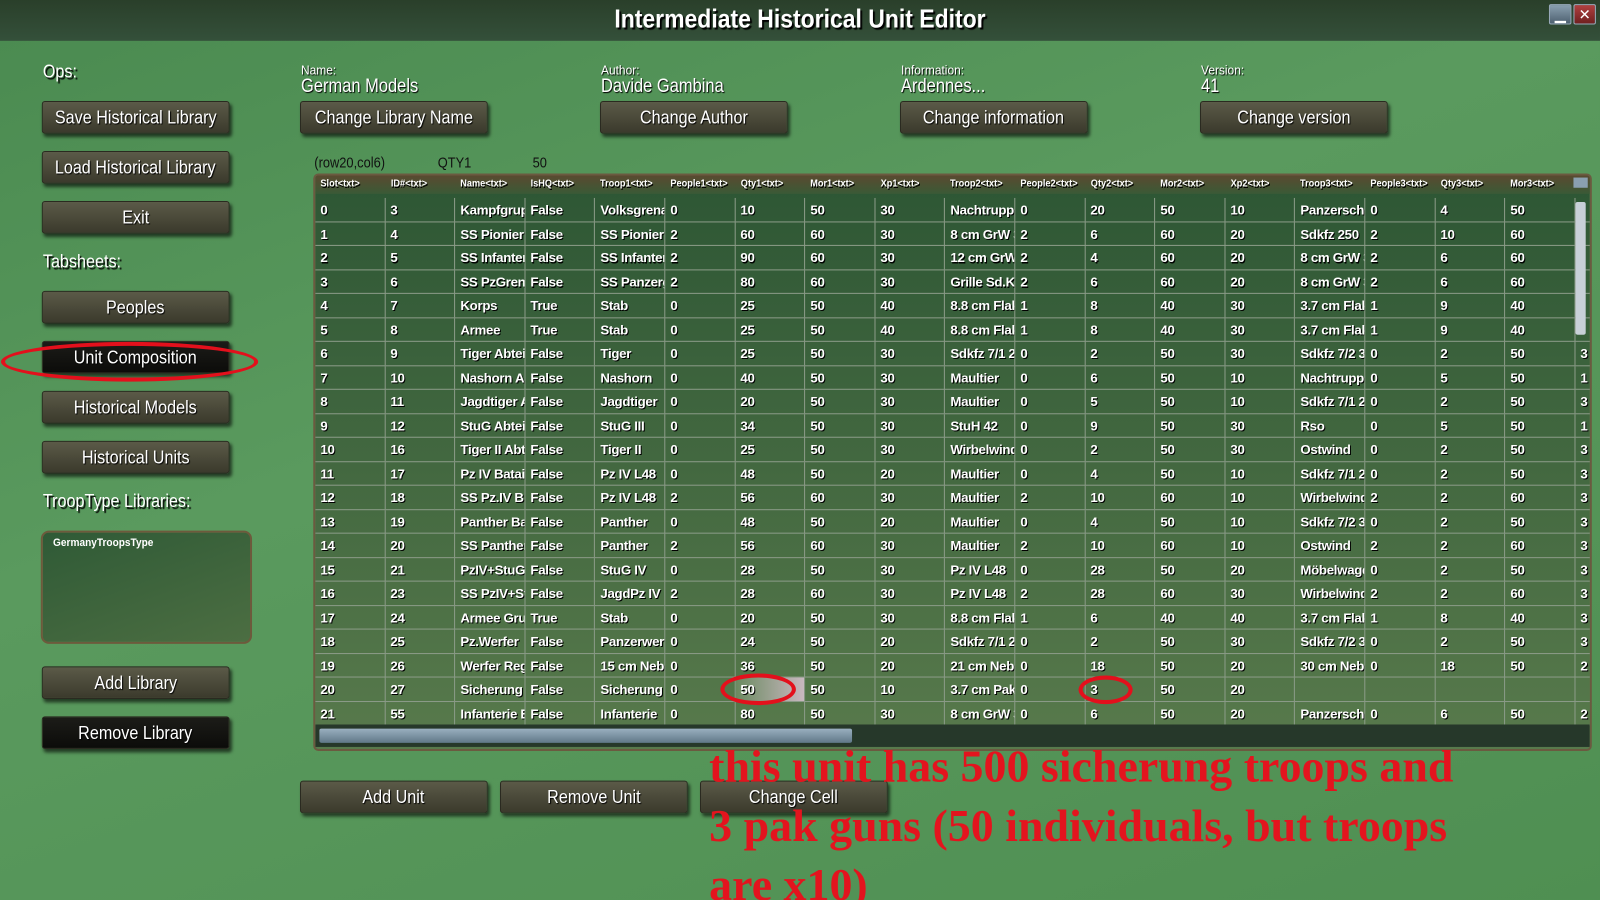  Describe the element at coordinates (560, 257) in the screenshot. I see `table-cell: False` at that location.